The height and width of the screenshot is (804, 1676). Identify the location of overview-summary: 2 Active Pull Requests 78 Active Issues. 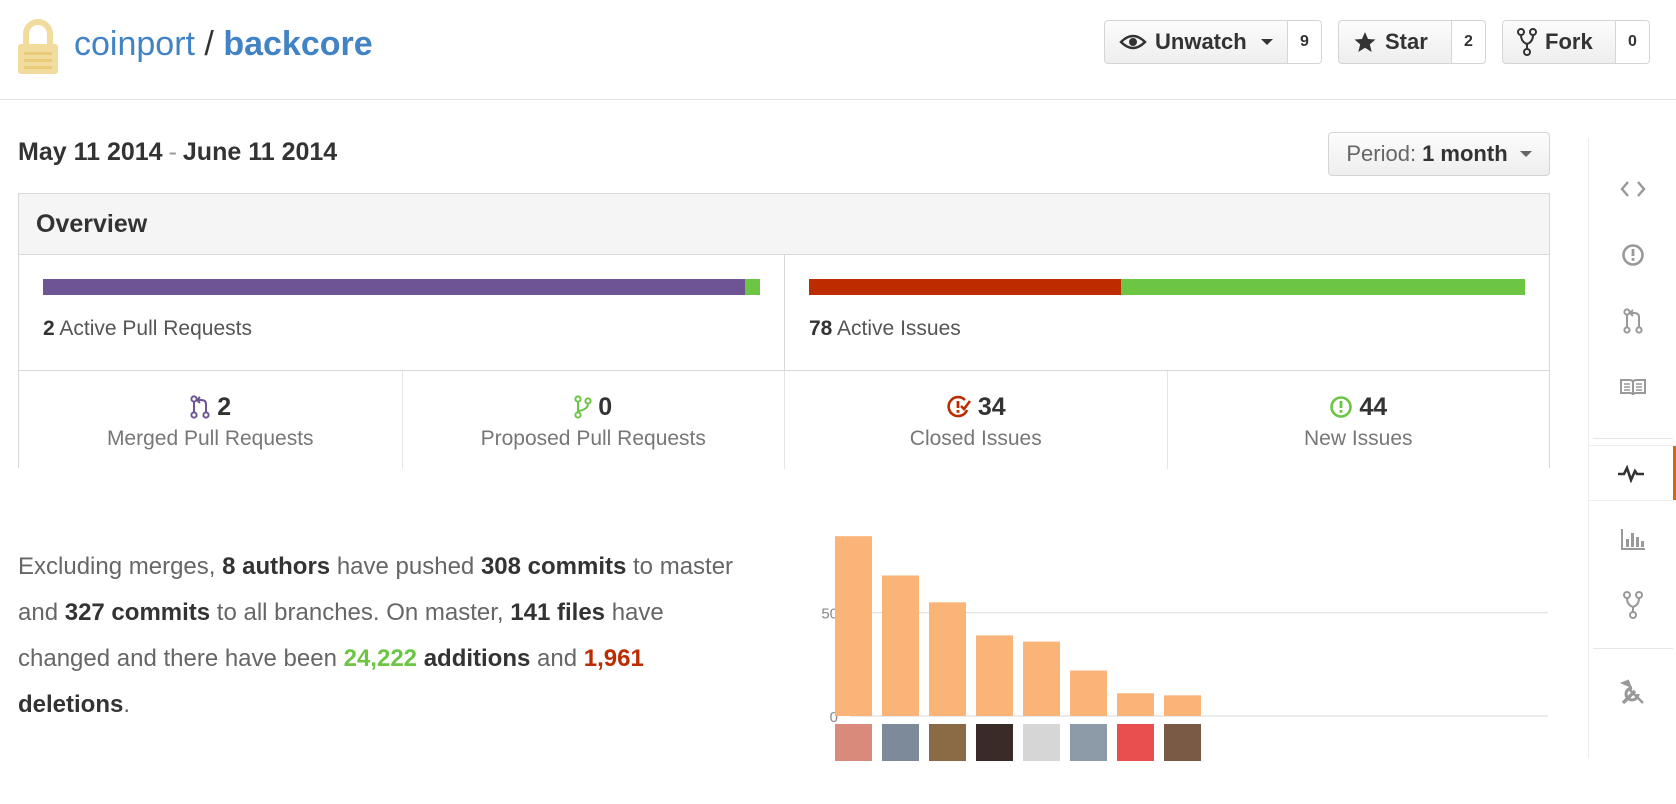
(784, 313).